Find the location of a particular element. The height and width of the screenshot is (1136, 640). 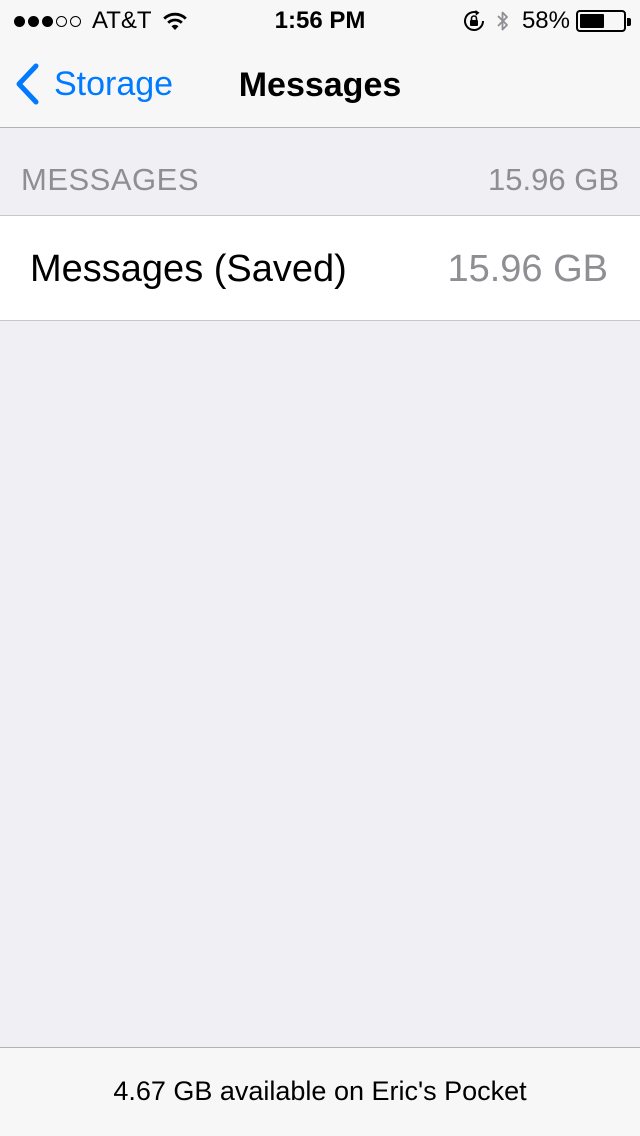

navigation-bar: Storage Messages is located at coordinates (320, 84).